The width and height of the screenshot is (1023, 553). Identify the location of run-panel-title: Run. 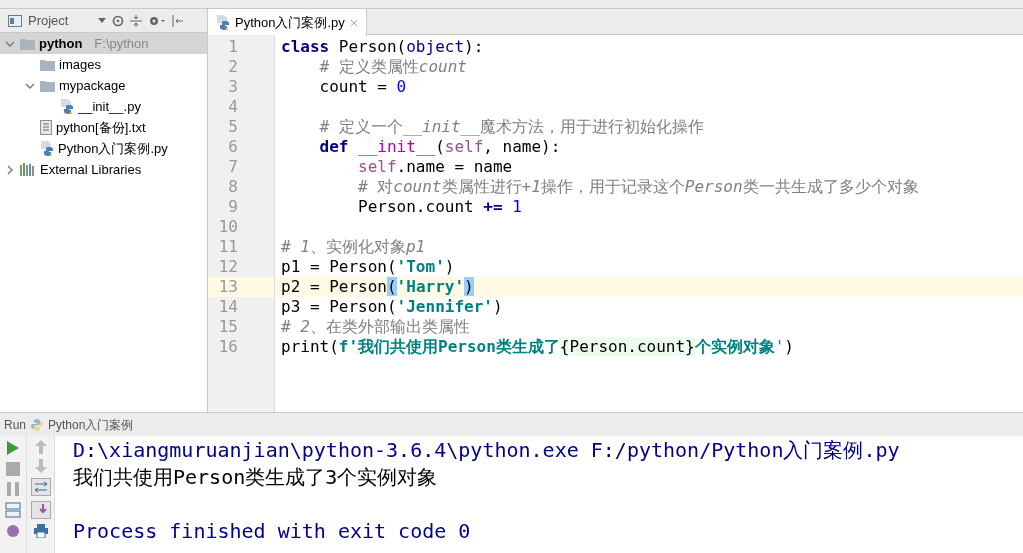
(15, 425).